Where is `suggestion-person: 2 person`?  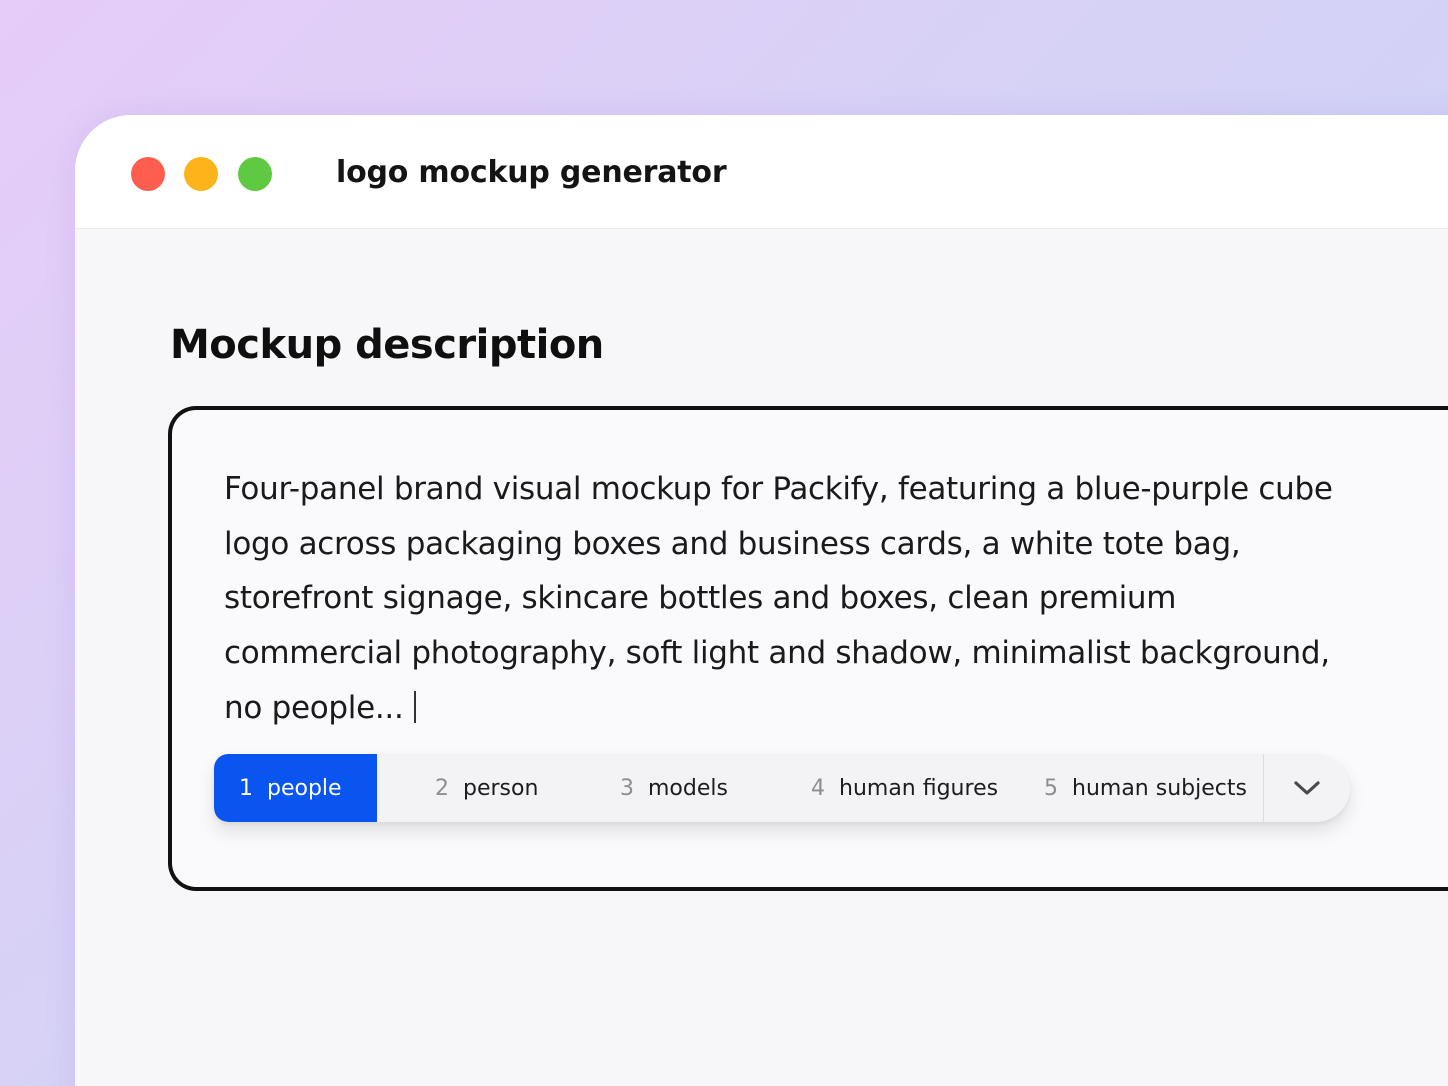 suggestion-person: 2 person is located at coordinates (486, 788).